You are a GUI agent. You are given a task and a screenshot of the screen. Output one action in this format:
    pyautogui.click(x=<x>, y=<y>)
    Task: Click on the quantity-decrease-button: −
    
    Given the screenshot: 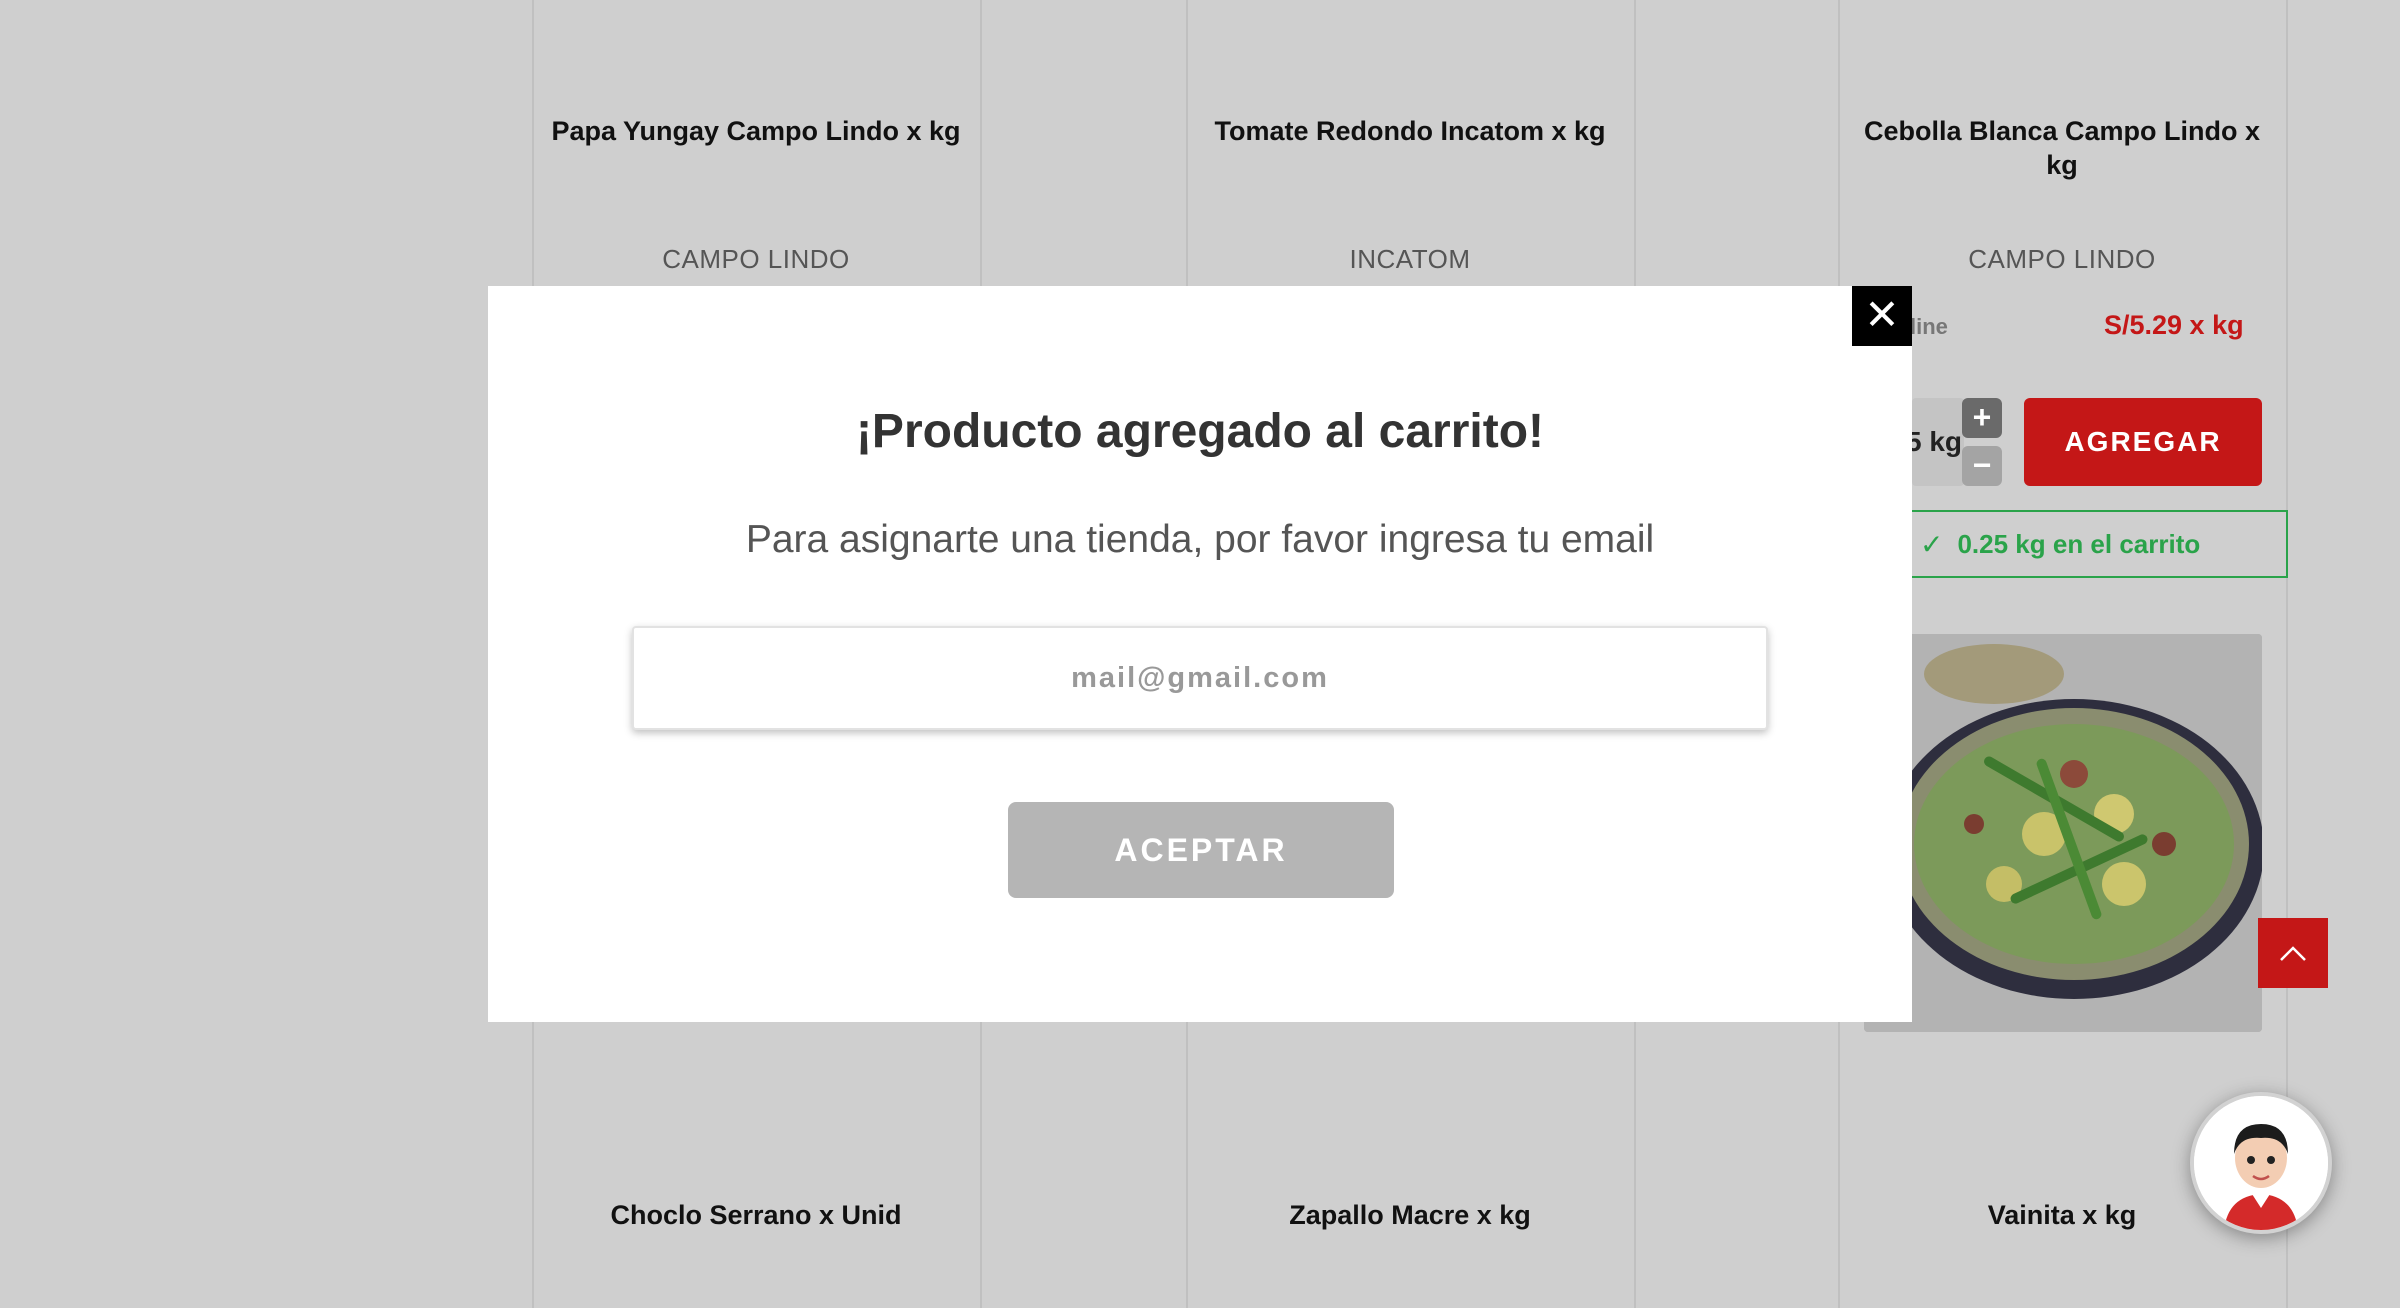 What is the action you would take?
    pyautogui.click(x=1982, y=466)
    